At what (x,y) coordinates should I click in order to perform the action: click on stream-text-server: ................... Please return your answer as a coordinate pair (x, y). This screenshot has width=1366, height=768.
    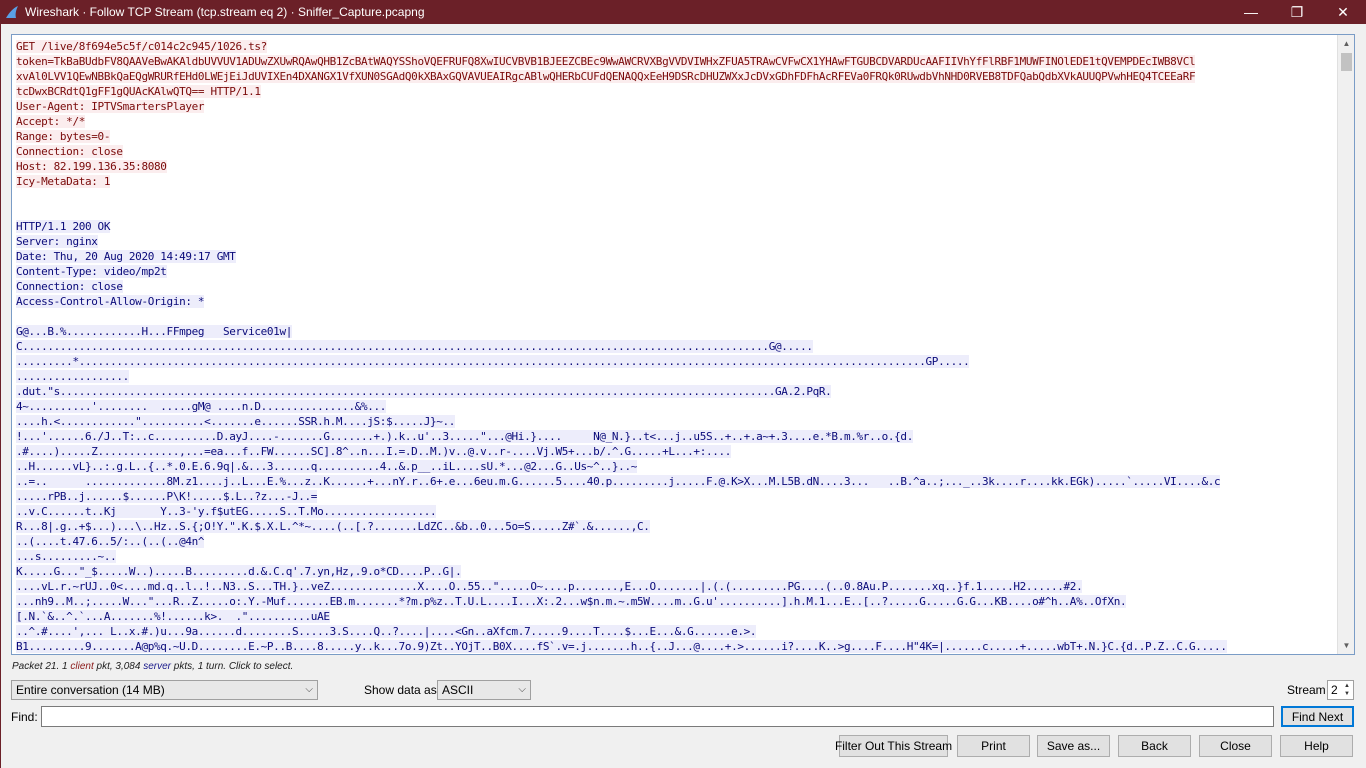
    Looking at the image, I should click on (72, 376).